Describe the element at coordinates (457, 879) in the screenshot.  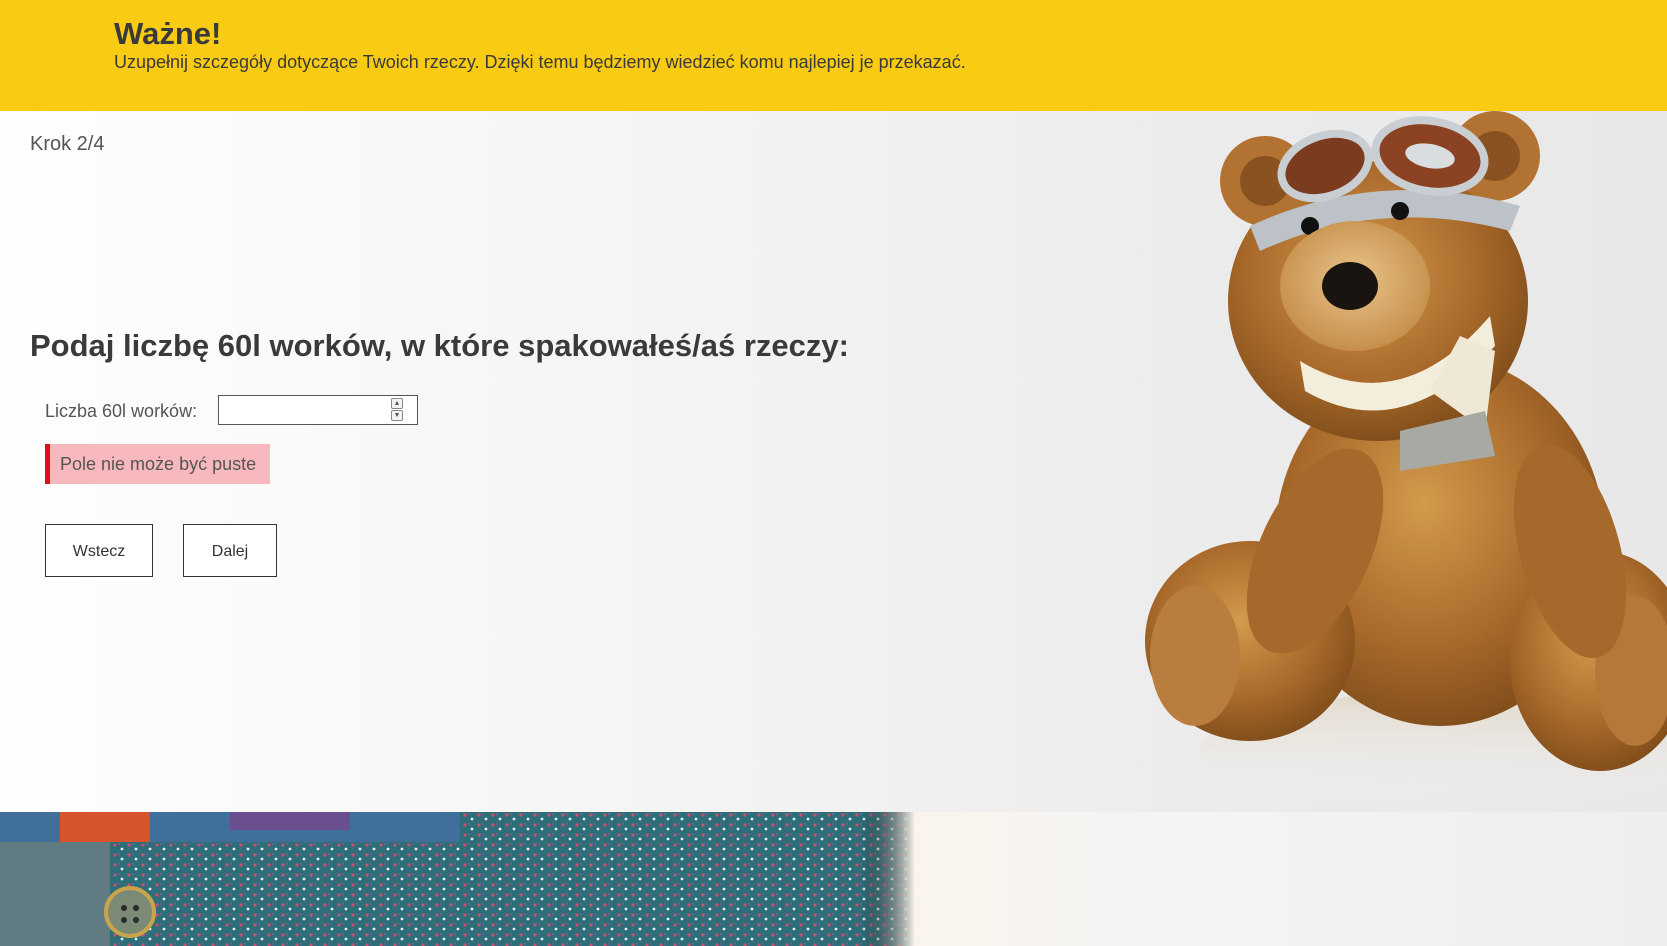
I see `knit-sweater-image` at that location.